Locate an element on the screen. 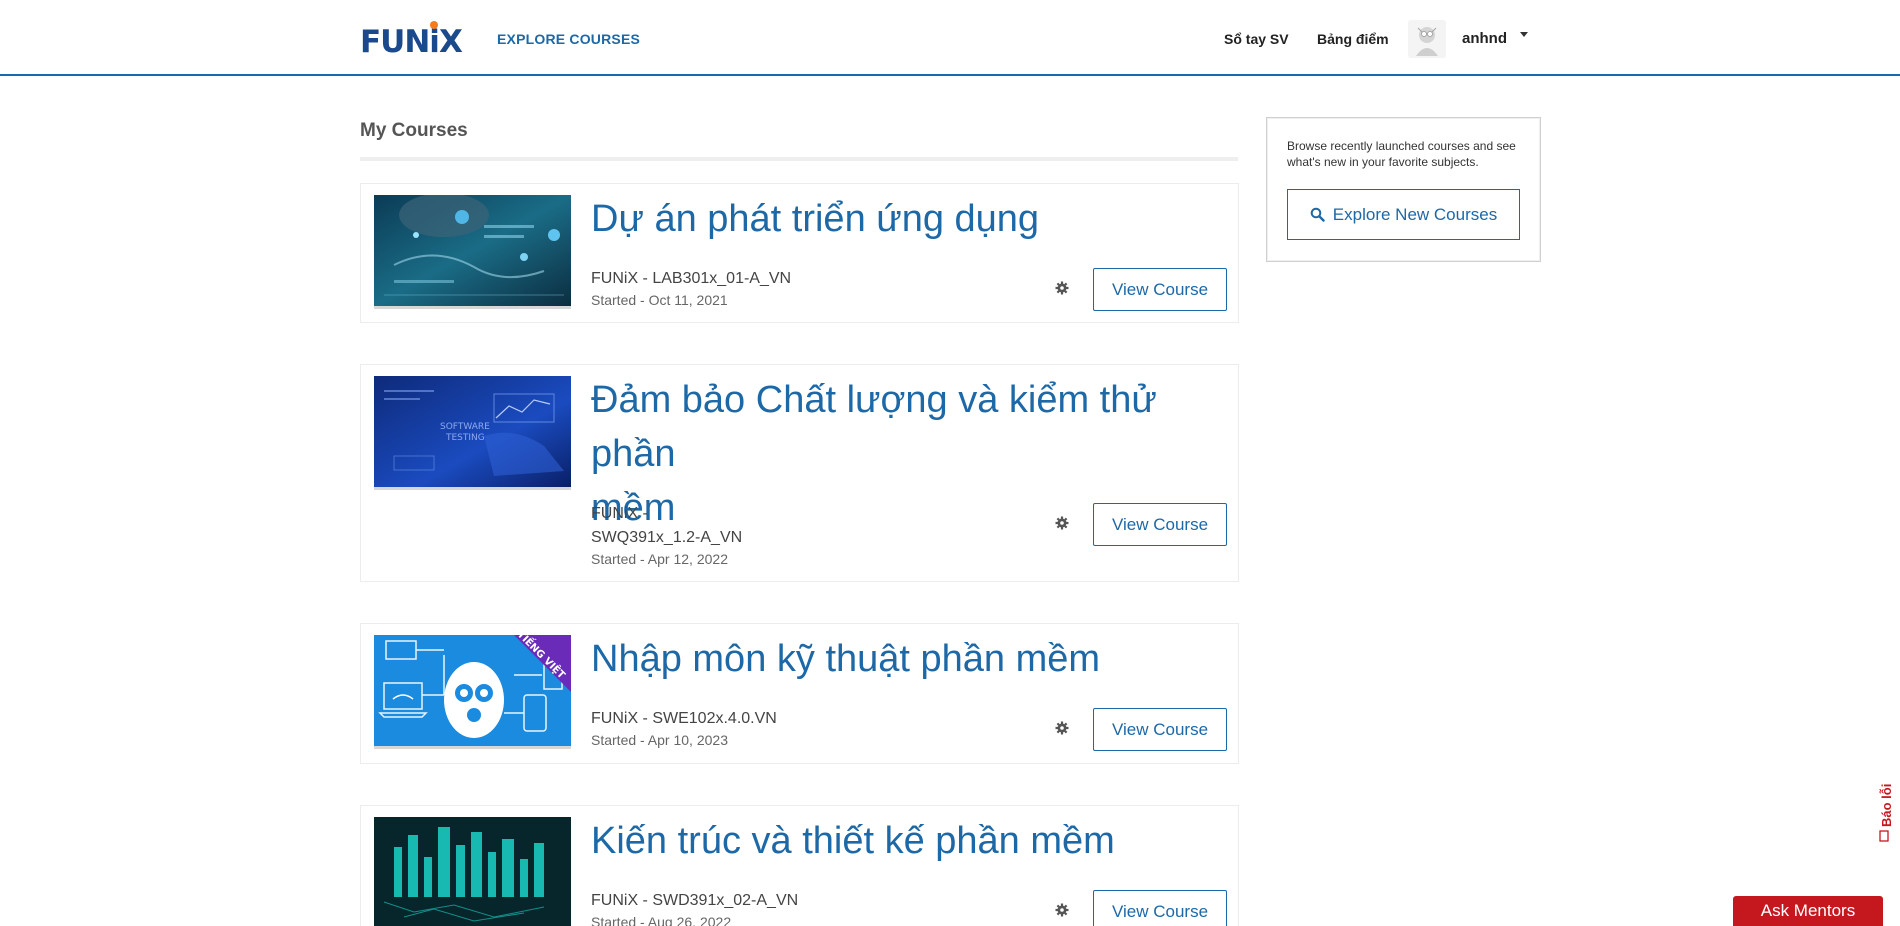 The width and height of the screenshot is (1900, 926). thumb-text-line2: TESTING is located at coordinates (465, 438).